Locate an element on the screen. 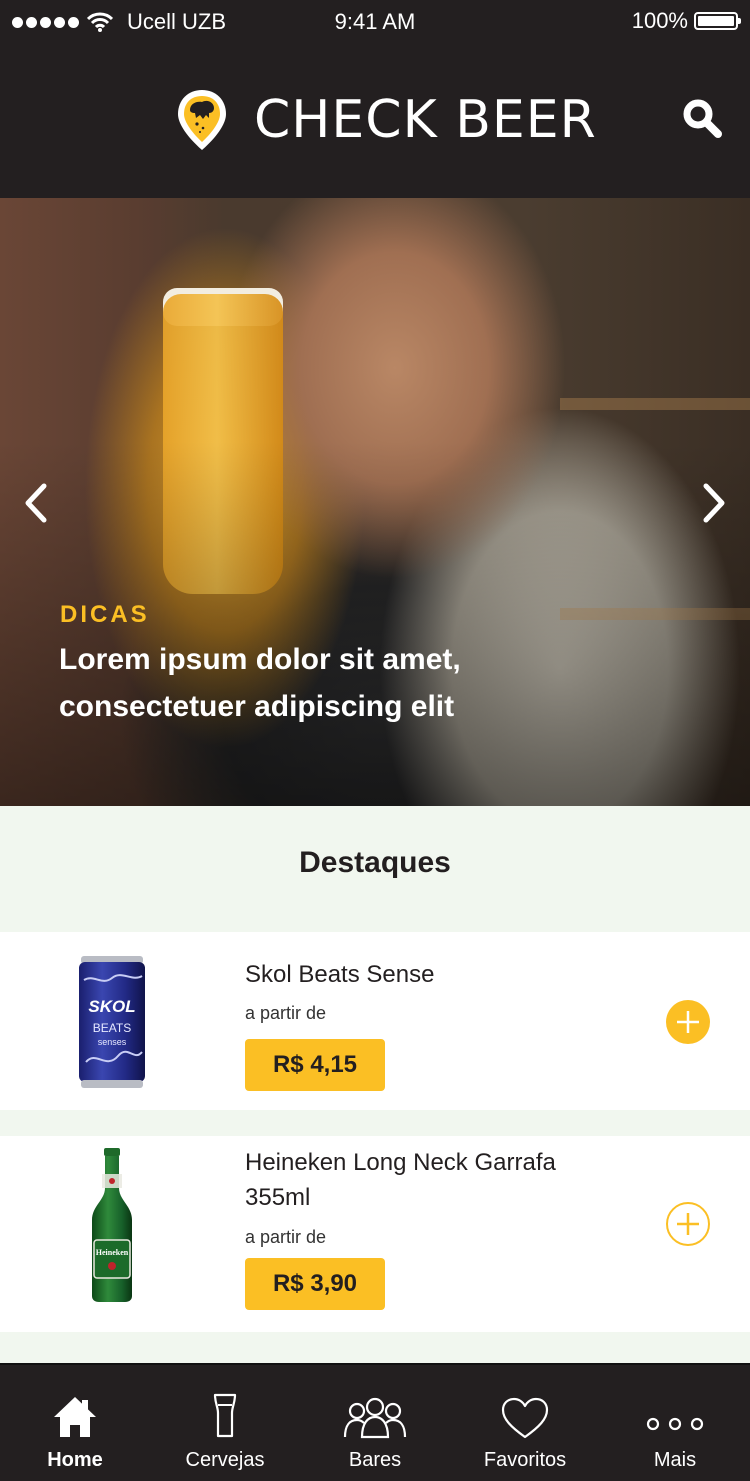 The height and width of the screenshot is (1481, 750). app-title: CHECK BEER is located at coordinates (425, 120).